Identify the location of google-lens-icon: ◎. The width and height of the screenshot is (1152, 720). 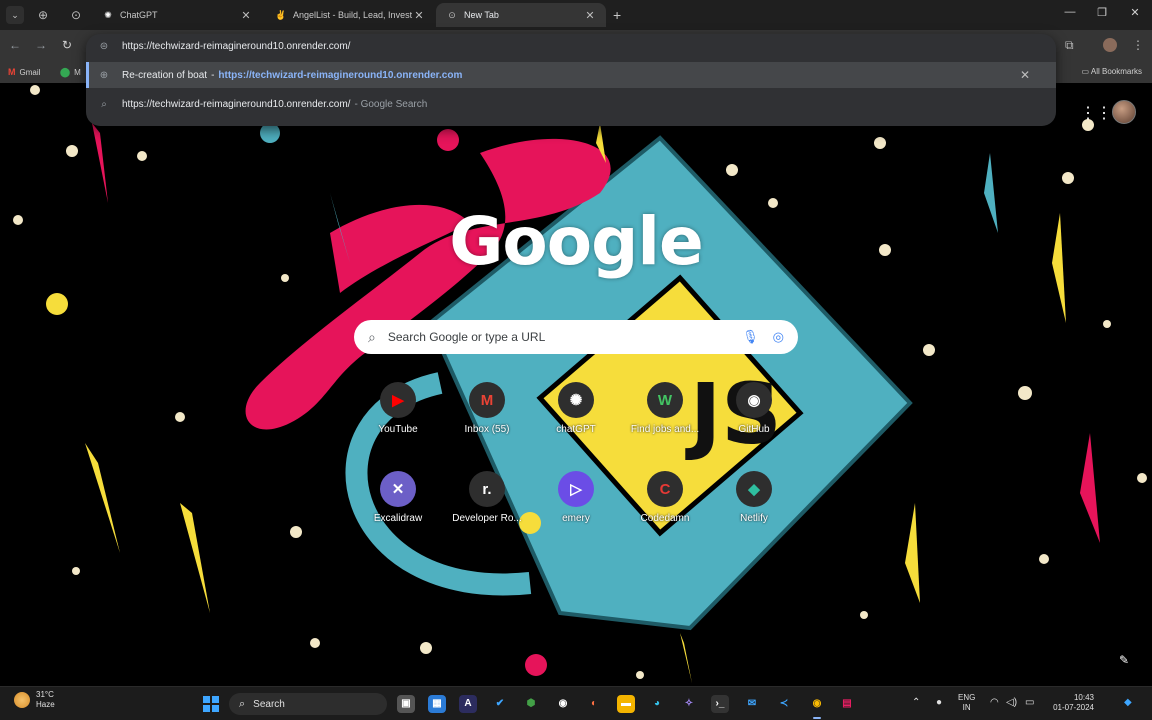
(778, 337).